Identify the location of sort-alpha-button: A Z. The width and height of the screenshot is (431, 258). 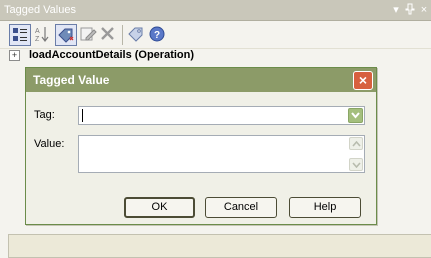
(43, 35).